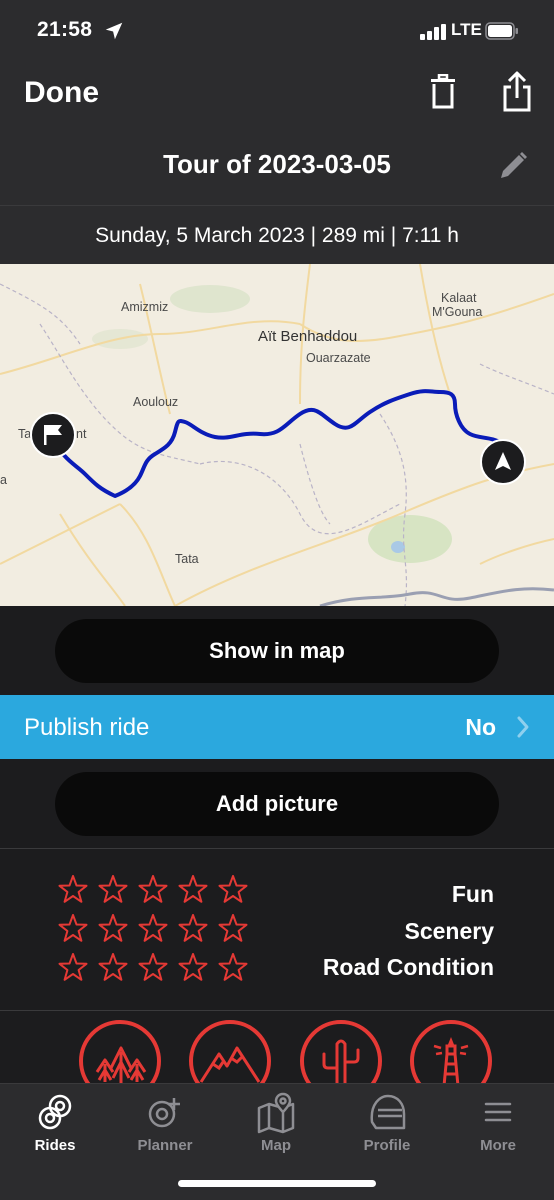 The width and height of the screenshot is (554, 1200). Describe the element at coordinates (433, 32) in the screenshot. I see `signal-icon` at that location.